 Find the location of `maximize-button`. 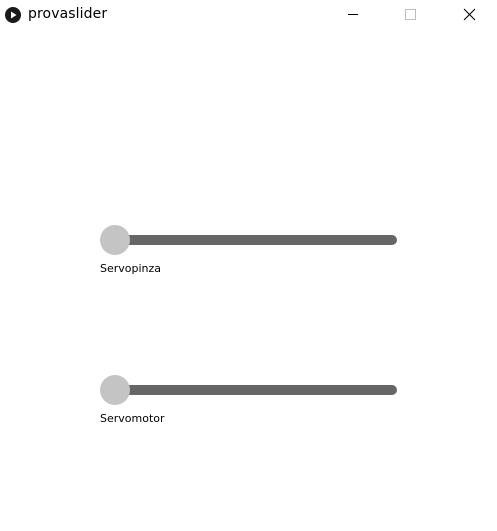

maximize-button is located at coordinates (410, 15).